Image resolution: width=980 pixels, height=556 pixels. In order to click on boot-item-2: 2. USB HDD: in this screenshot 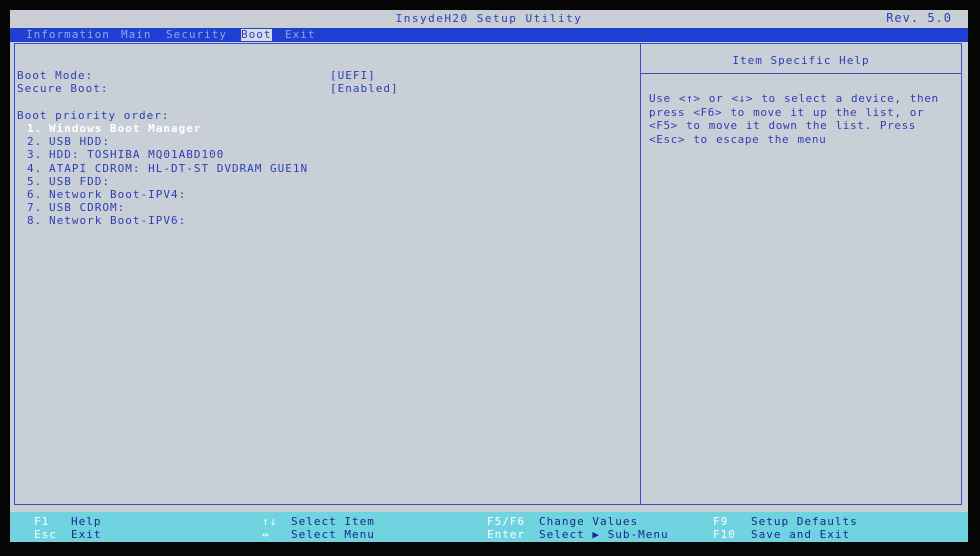, I will do `click(68, 141)`.